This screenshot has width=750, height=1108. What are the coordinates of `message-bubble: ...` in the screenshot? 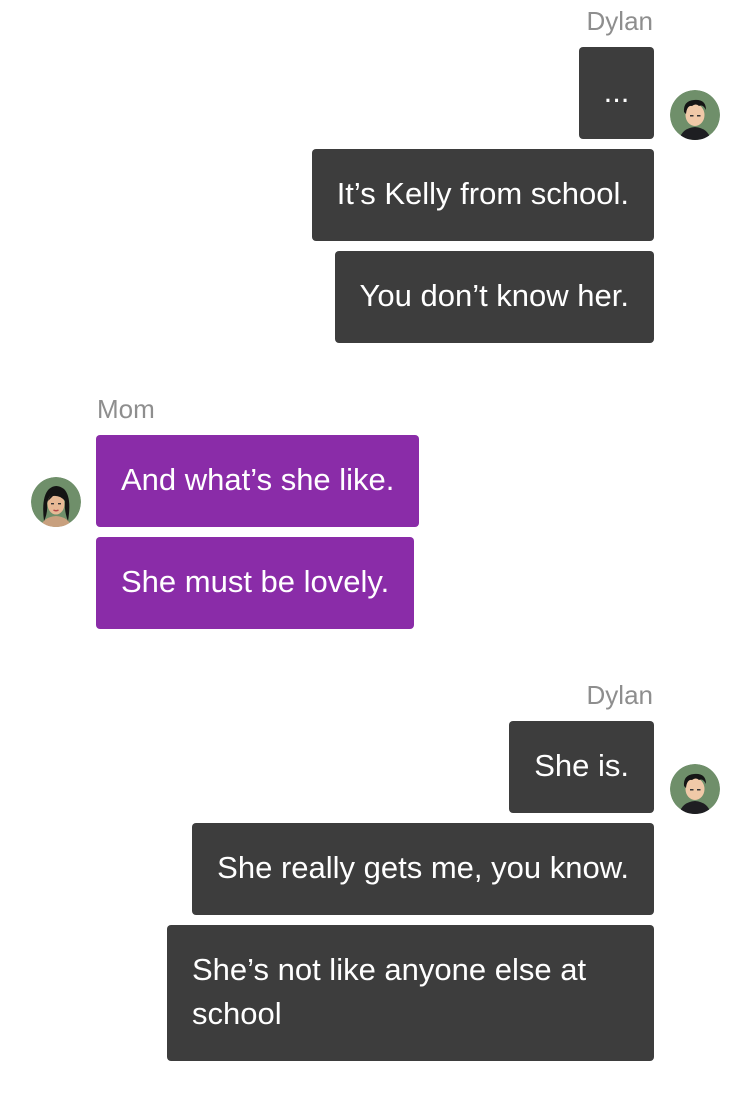 It's located at (616, 93).